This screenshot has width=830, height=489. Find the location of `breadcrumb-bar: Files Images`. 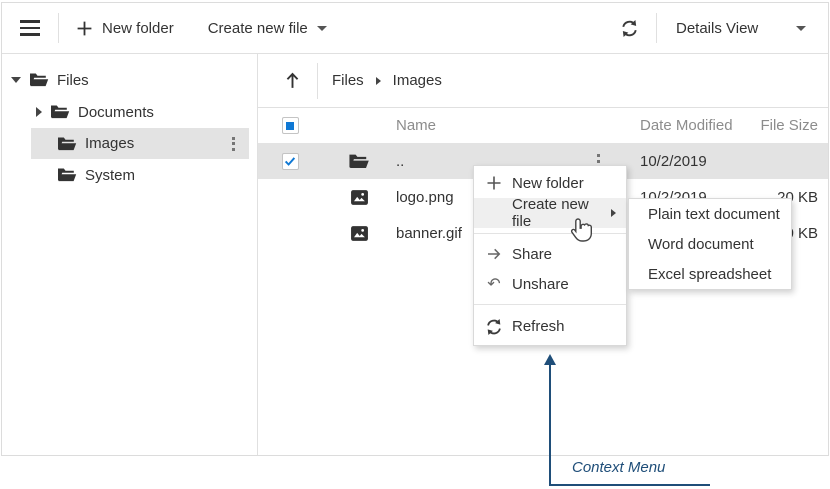

breadcrumb-bar: Files Images is located at coordinates (543, 81).